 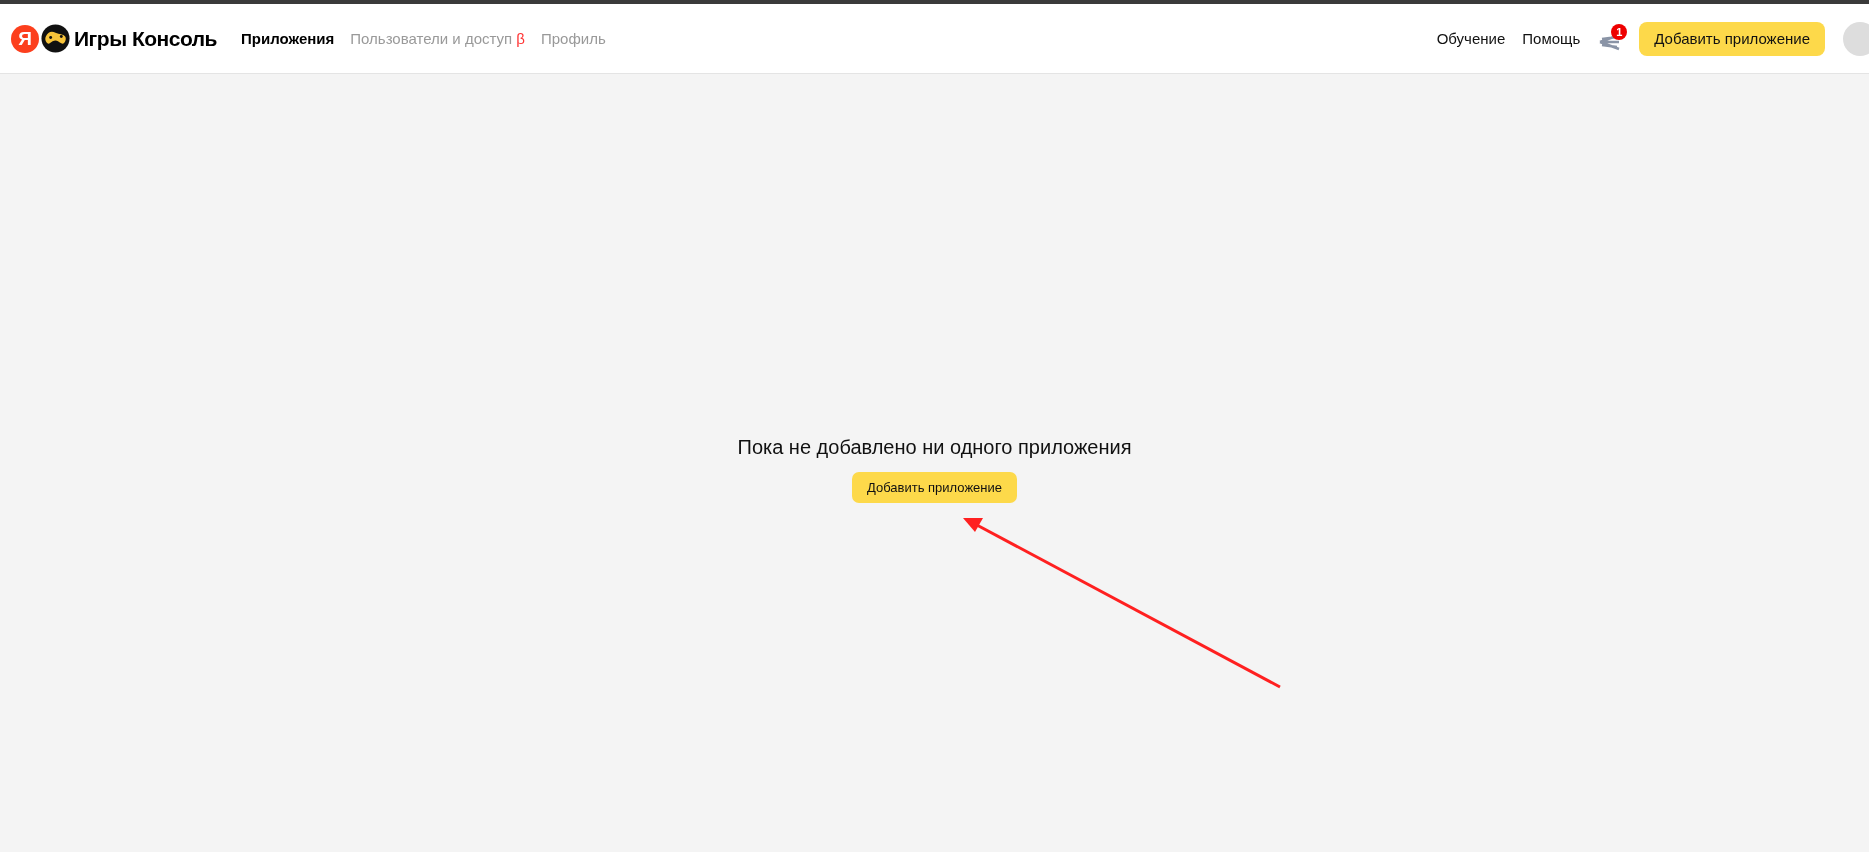 What do you see at coordinates (1856, 38) in the screenshot?
I see `avatar` at bounding box center [1856, 38].